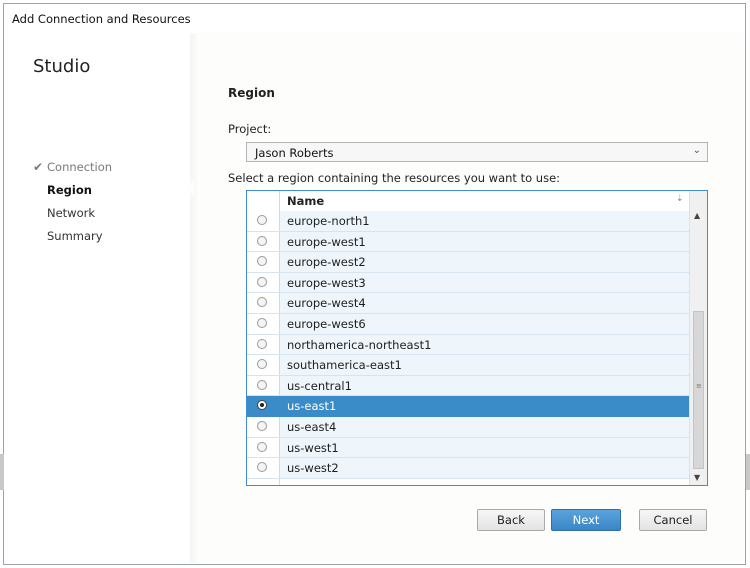 The height and width of the screenshot is (568, 750). What do you see at coordinates (468, 345) in the screenshot?
I see `region-row: northamerica-northeast1` at bounding box center [468, 345].